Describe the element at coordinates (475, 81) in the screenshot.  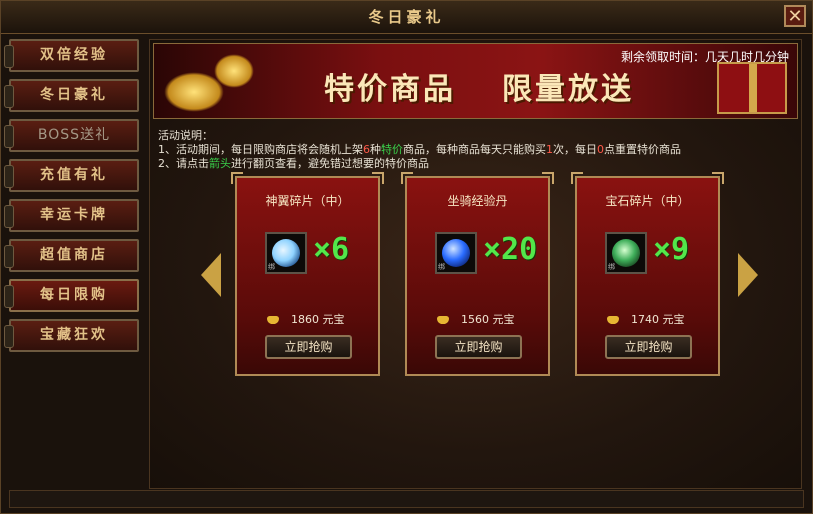
I see `promo-banner: 特价商品 限量放送 剩余领取时间：几天几时几分钟` at that location.